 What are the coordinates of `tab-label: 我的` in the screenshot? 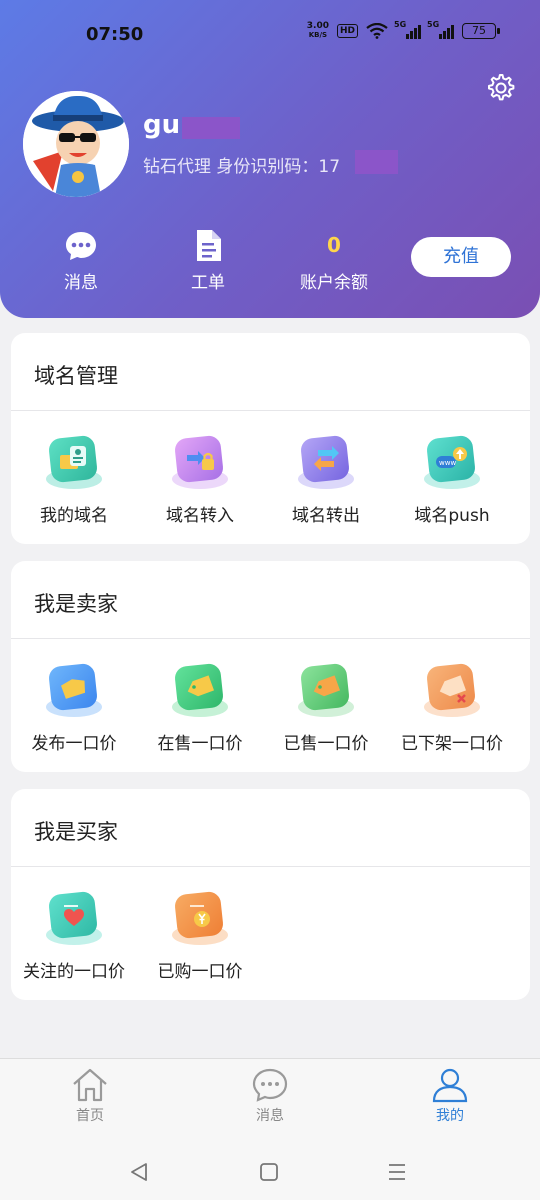 It's located at (450, 1116).